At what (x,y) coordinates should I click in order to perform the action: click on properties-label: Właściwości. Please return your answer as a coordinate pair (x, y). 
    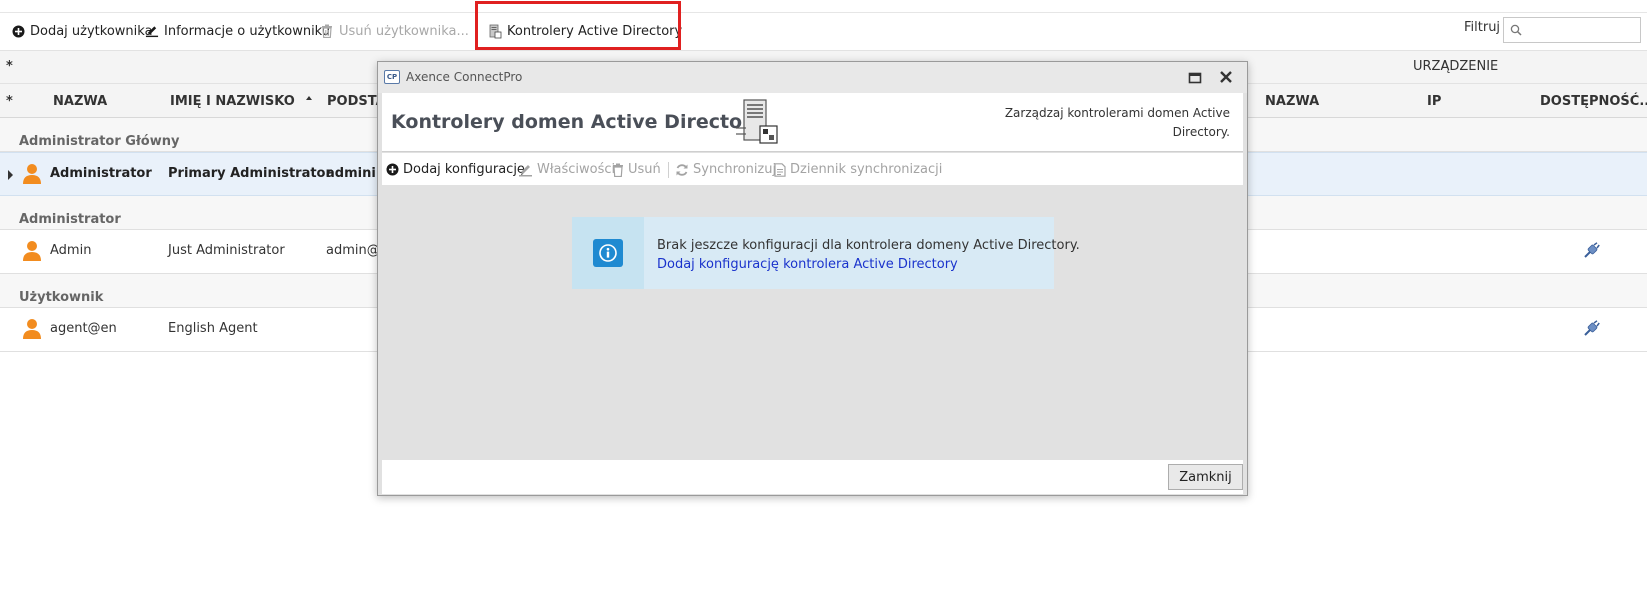
    Looking at the image, I should click on (576, 169).